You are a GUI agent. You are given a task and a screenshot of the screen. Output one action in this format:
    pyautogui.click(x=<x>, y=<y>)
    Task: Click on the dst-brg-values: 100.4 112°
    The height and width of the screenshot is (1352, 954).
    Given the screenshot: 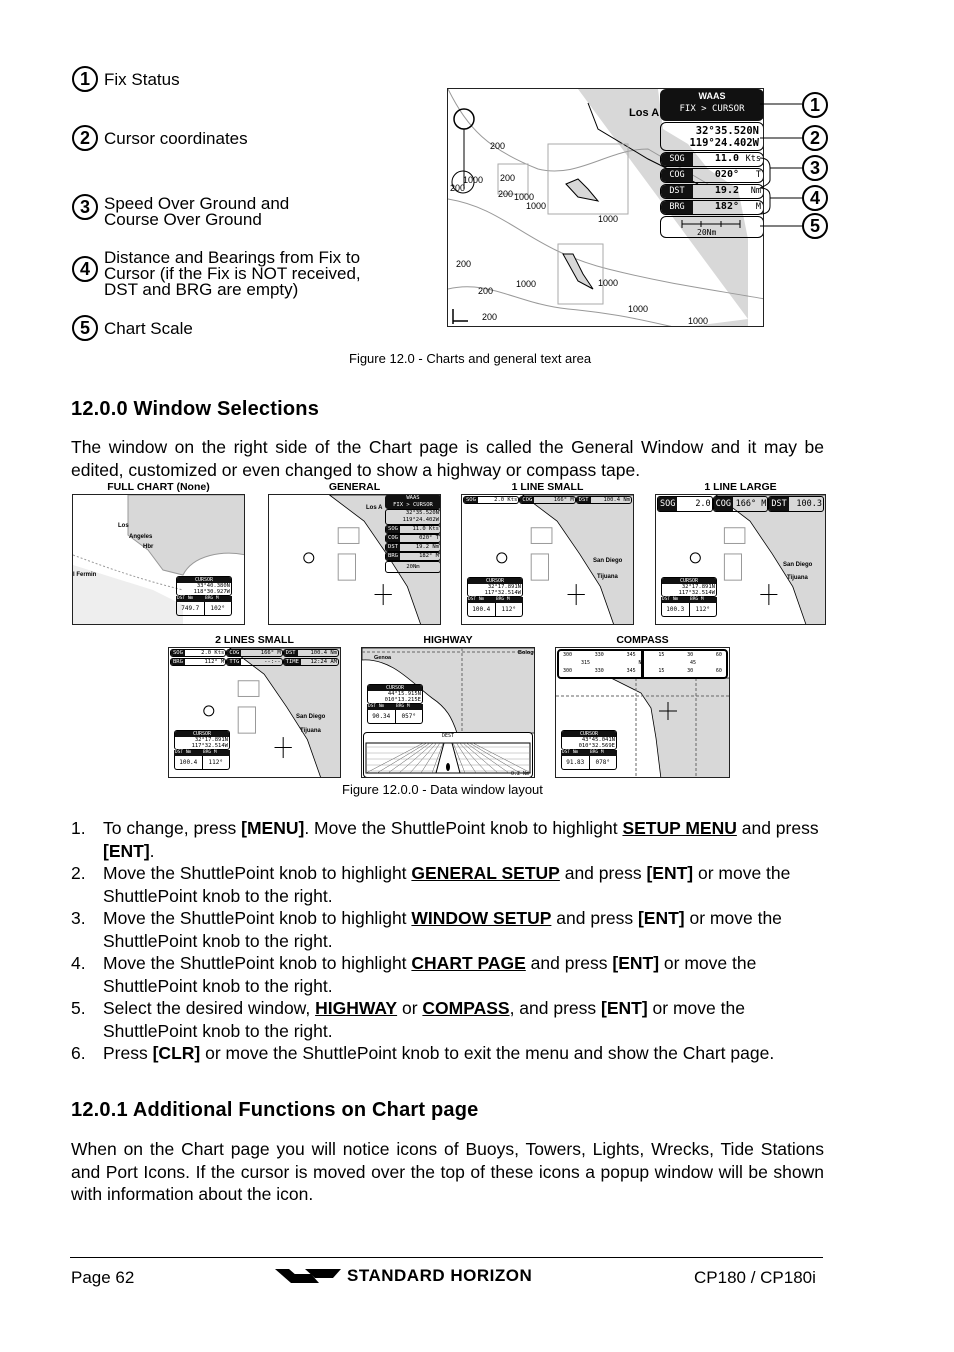 What is the action you would take?
    pyautogui.click(x=202, y=763)
    